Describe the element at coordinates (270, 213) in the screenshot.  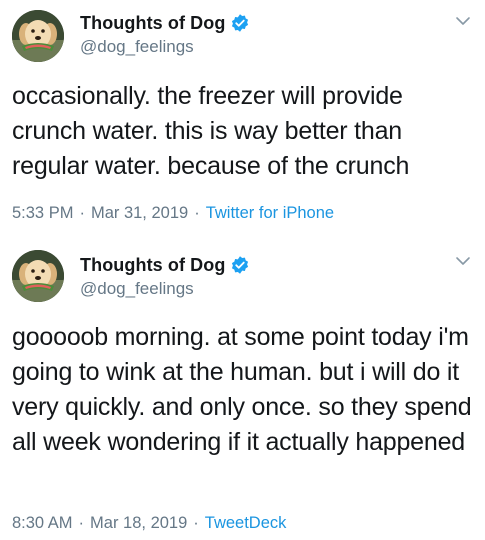
I see `tweet-source-link: Twitter for iPhone` at that location.